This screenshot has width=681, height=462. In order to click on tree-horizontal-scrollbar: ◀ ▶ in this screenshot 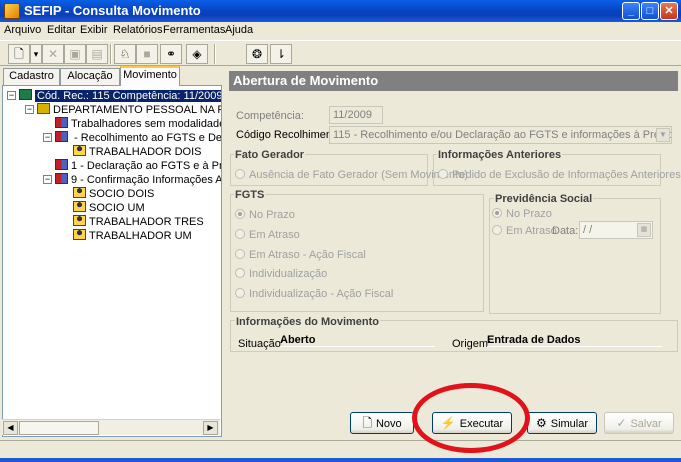, I will do `click(111, 427)`.